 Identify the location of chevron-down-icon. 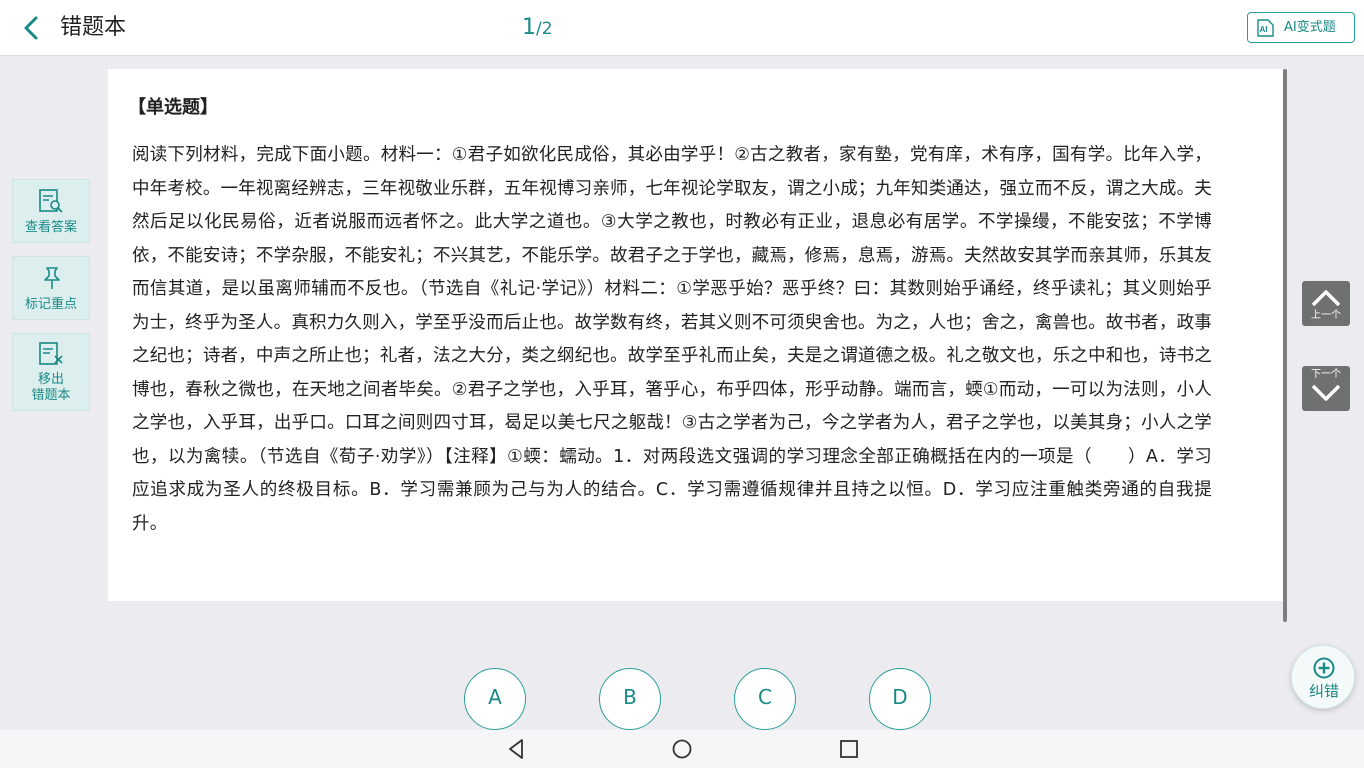
(1326, 392).